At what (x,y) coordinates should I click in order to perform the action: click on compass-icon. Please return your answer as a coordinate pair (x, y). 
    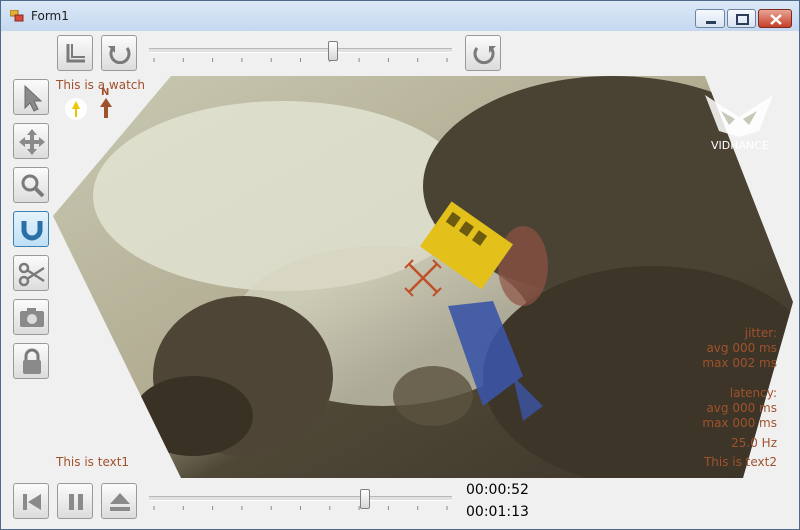
    Looking at the image, I should click on (76, 109).